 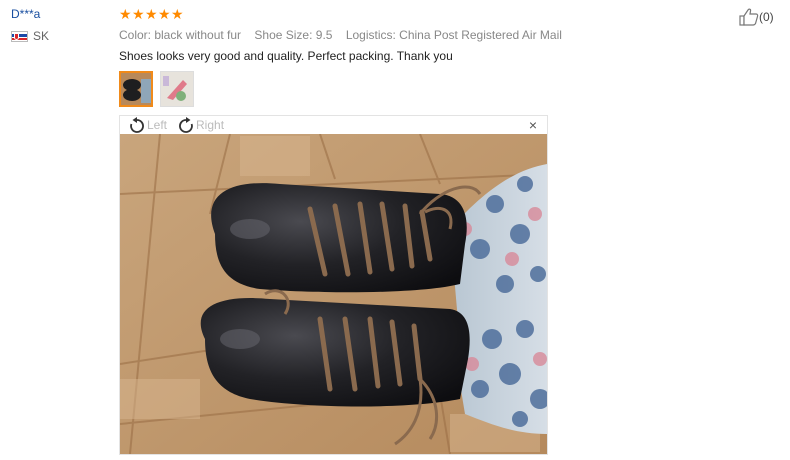 What do you see at coordinates (533, 125) in the screenshot?
I see `close-viewer-button: ×` at bounding box center [533, 125].